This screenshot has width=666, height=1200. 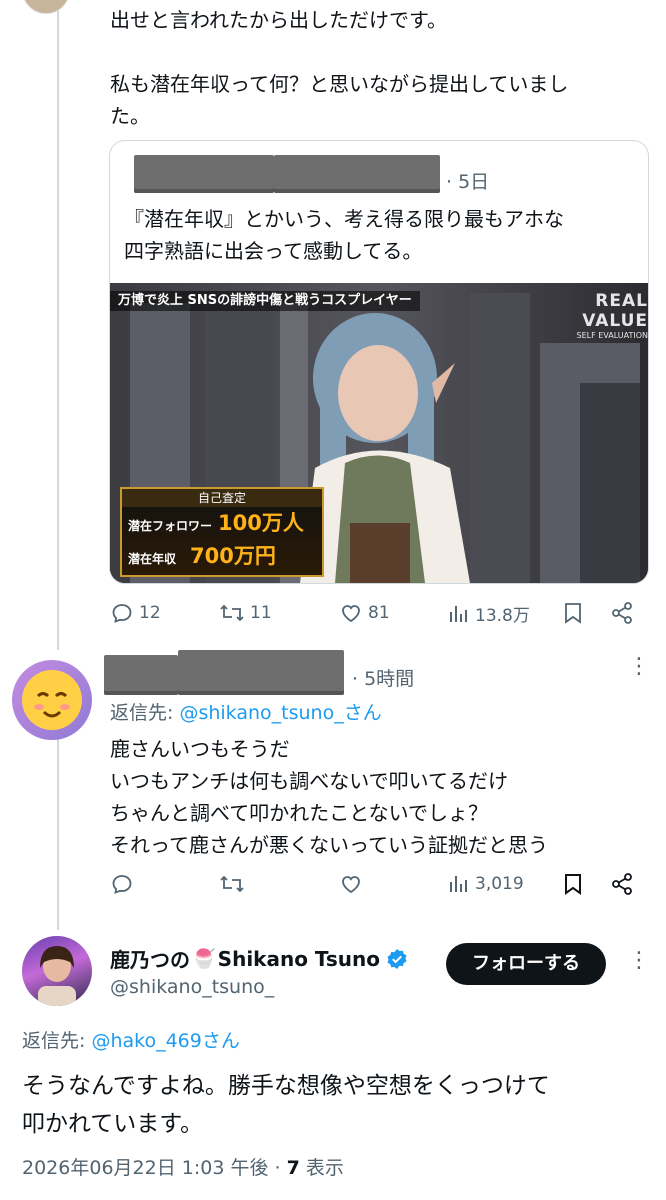 I want to click on quote-time: · 5日, so click(x=468, y=182).